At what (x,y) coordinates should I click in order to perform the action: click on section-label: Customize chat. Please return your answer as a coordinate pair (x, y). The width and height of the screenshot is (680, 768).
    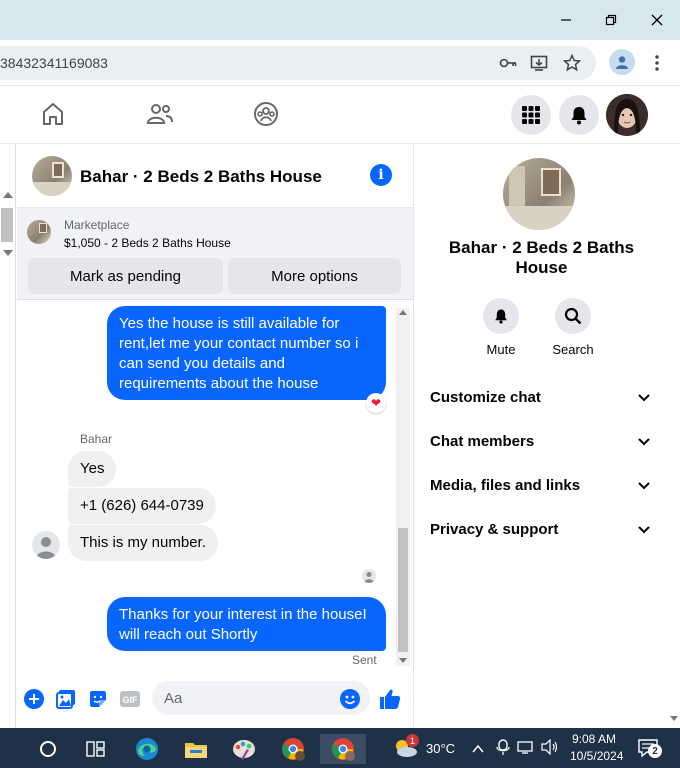
    Looking at the image, I should click on (485, 397).